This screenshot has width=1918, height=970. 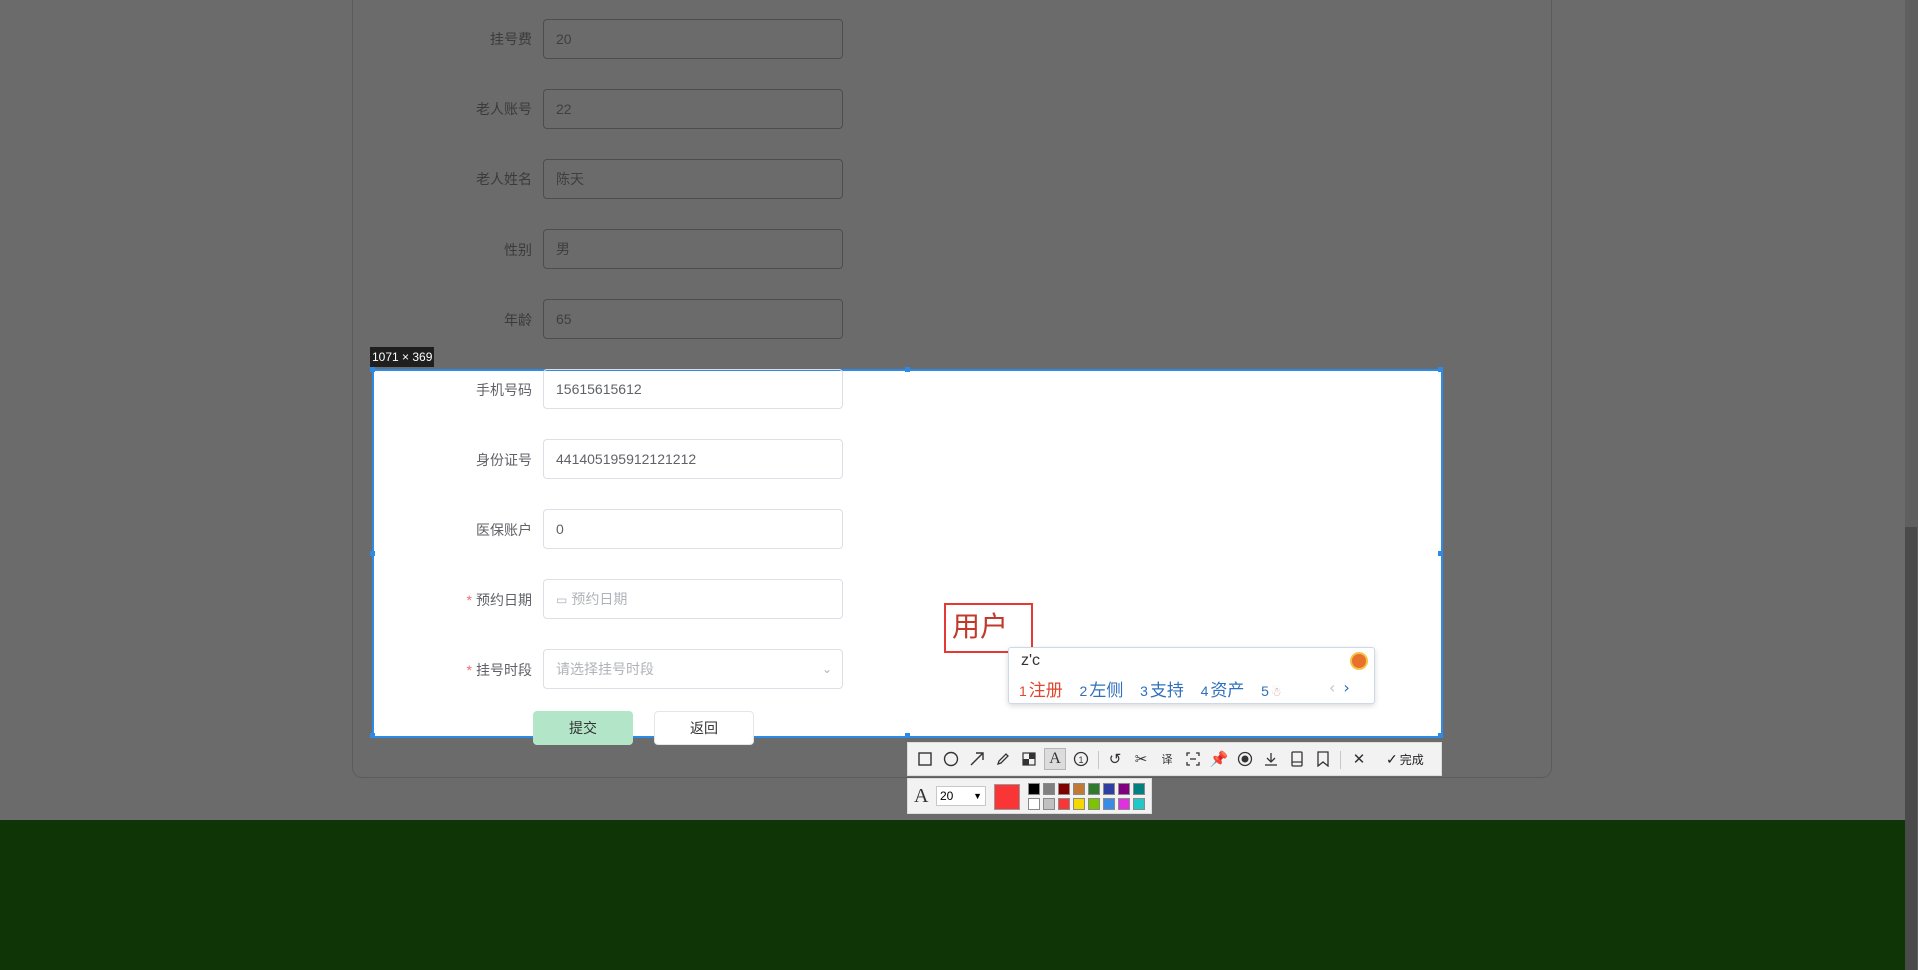 I want to click on fee-label: 挂号费, so click(x=511, y=39).